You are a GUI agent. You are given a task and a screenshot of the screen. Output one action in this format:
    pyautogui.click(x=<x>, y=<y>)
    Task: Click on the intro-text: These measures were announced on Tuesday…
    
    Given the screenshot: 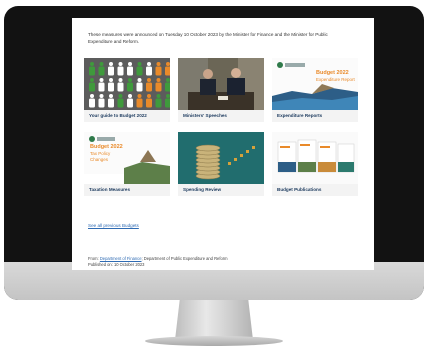 What is the action you would take?
    pyautogui.click(x=208, y=38)
    